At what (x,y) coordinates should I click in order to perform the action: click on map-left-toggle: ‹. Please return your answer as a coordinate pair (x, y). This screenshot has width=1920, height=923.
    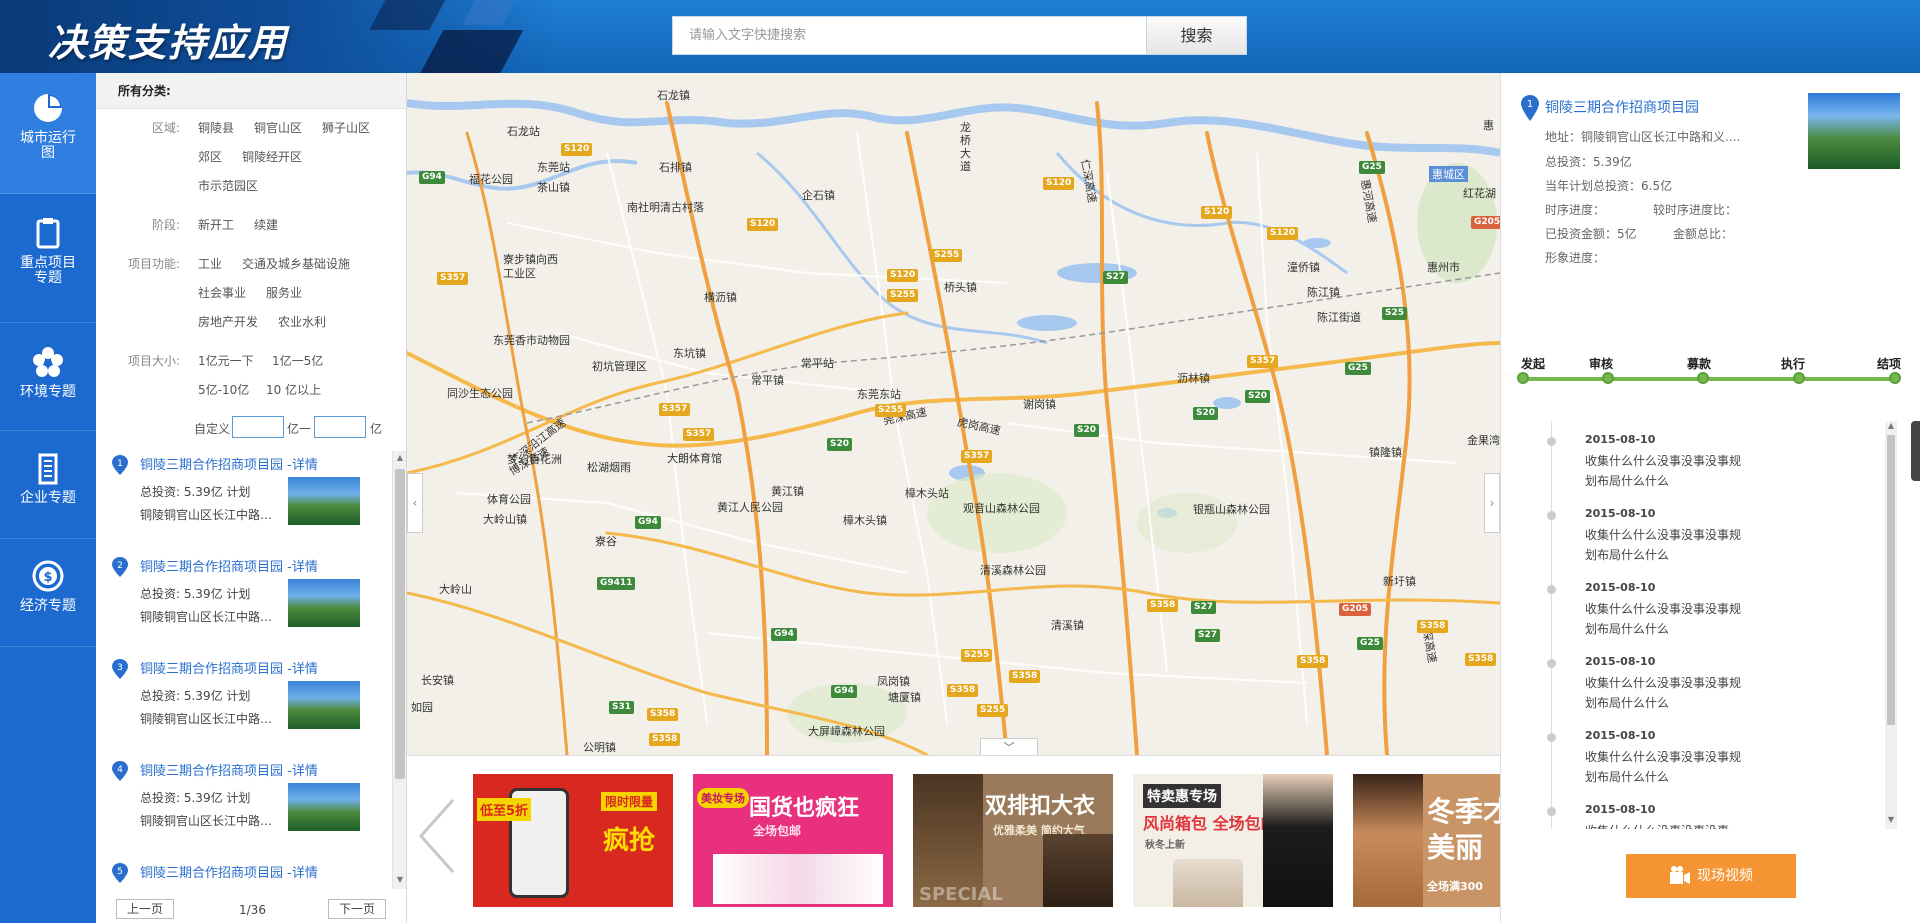
    Looking at the image, I should click on (415, 503).